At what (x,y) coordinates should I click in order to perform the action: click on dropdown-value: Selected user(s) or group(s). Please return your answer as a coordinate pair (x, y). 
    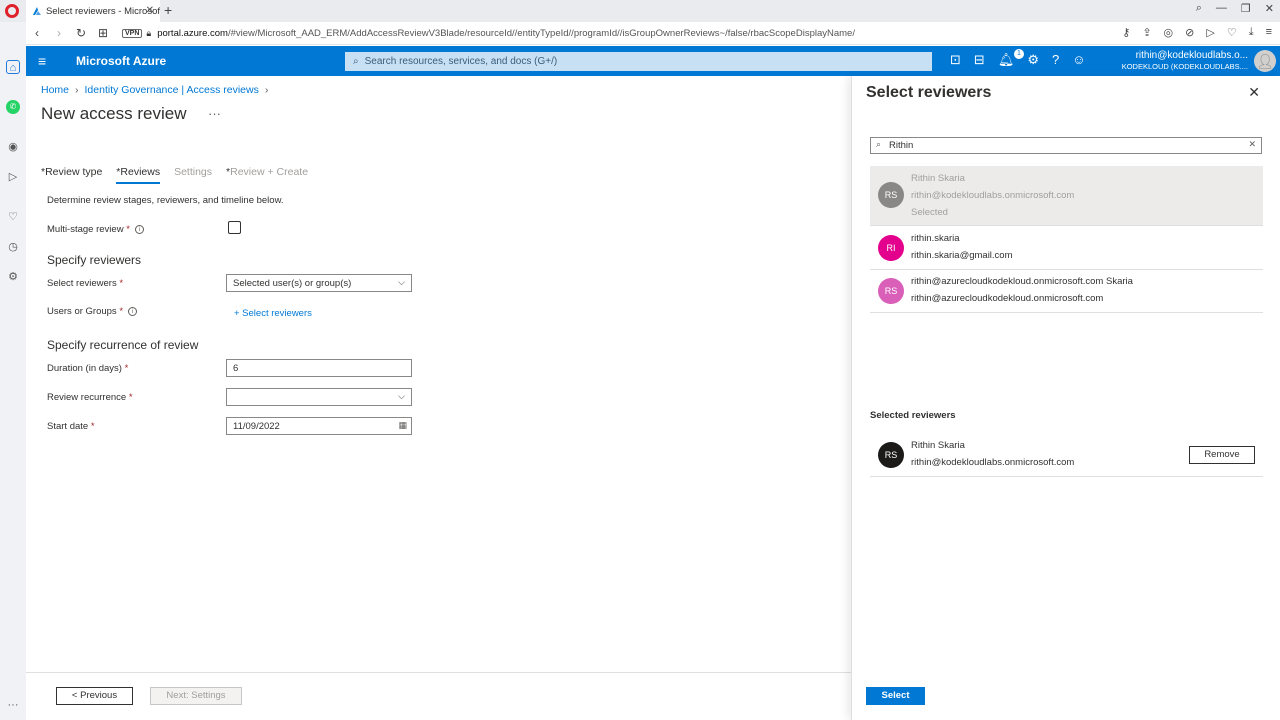
    Looking at the image, I should click on (292, 283).